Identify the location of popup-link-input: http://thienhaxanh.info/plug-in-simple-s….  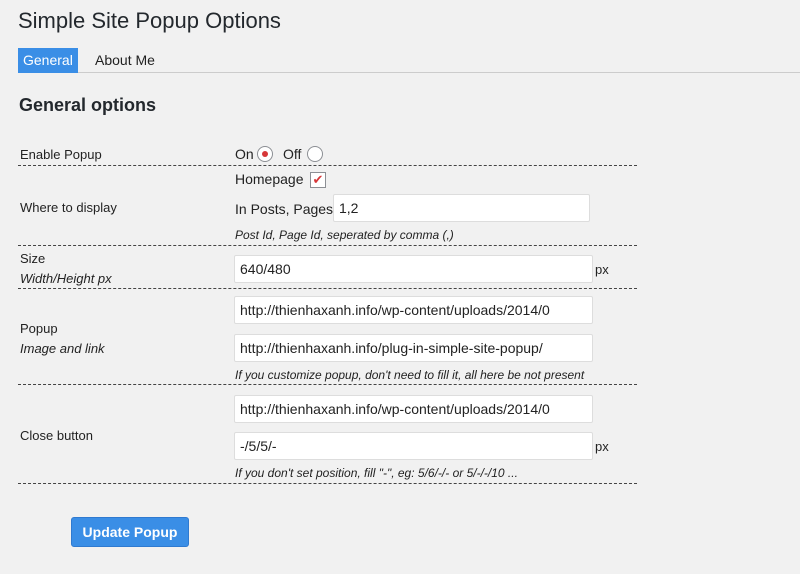
(413, 348).